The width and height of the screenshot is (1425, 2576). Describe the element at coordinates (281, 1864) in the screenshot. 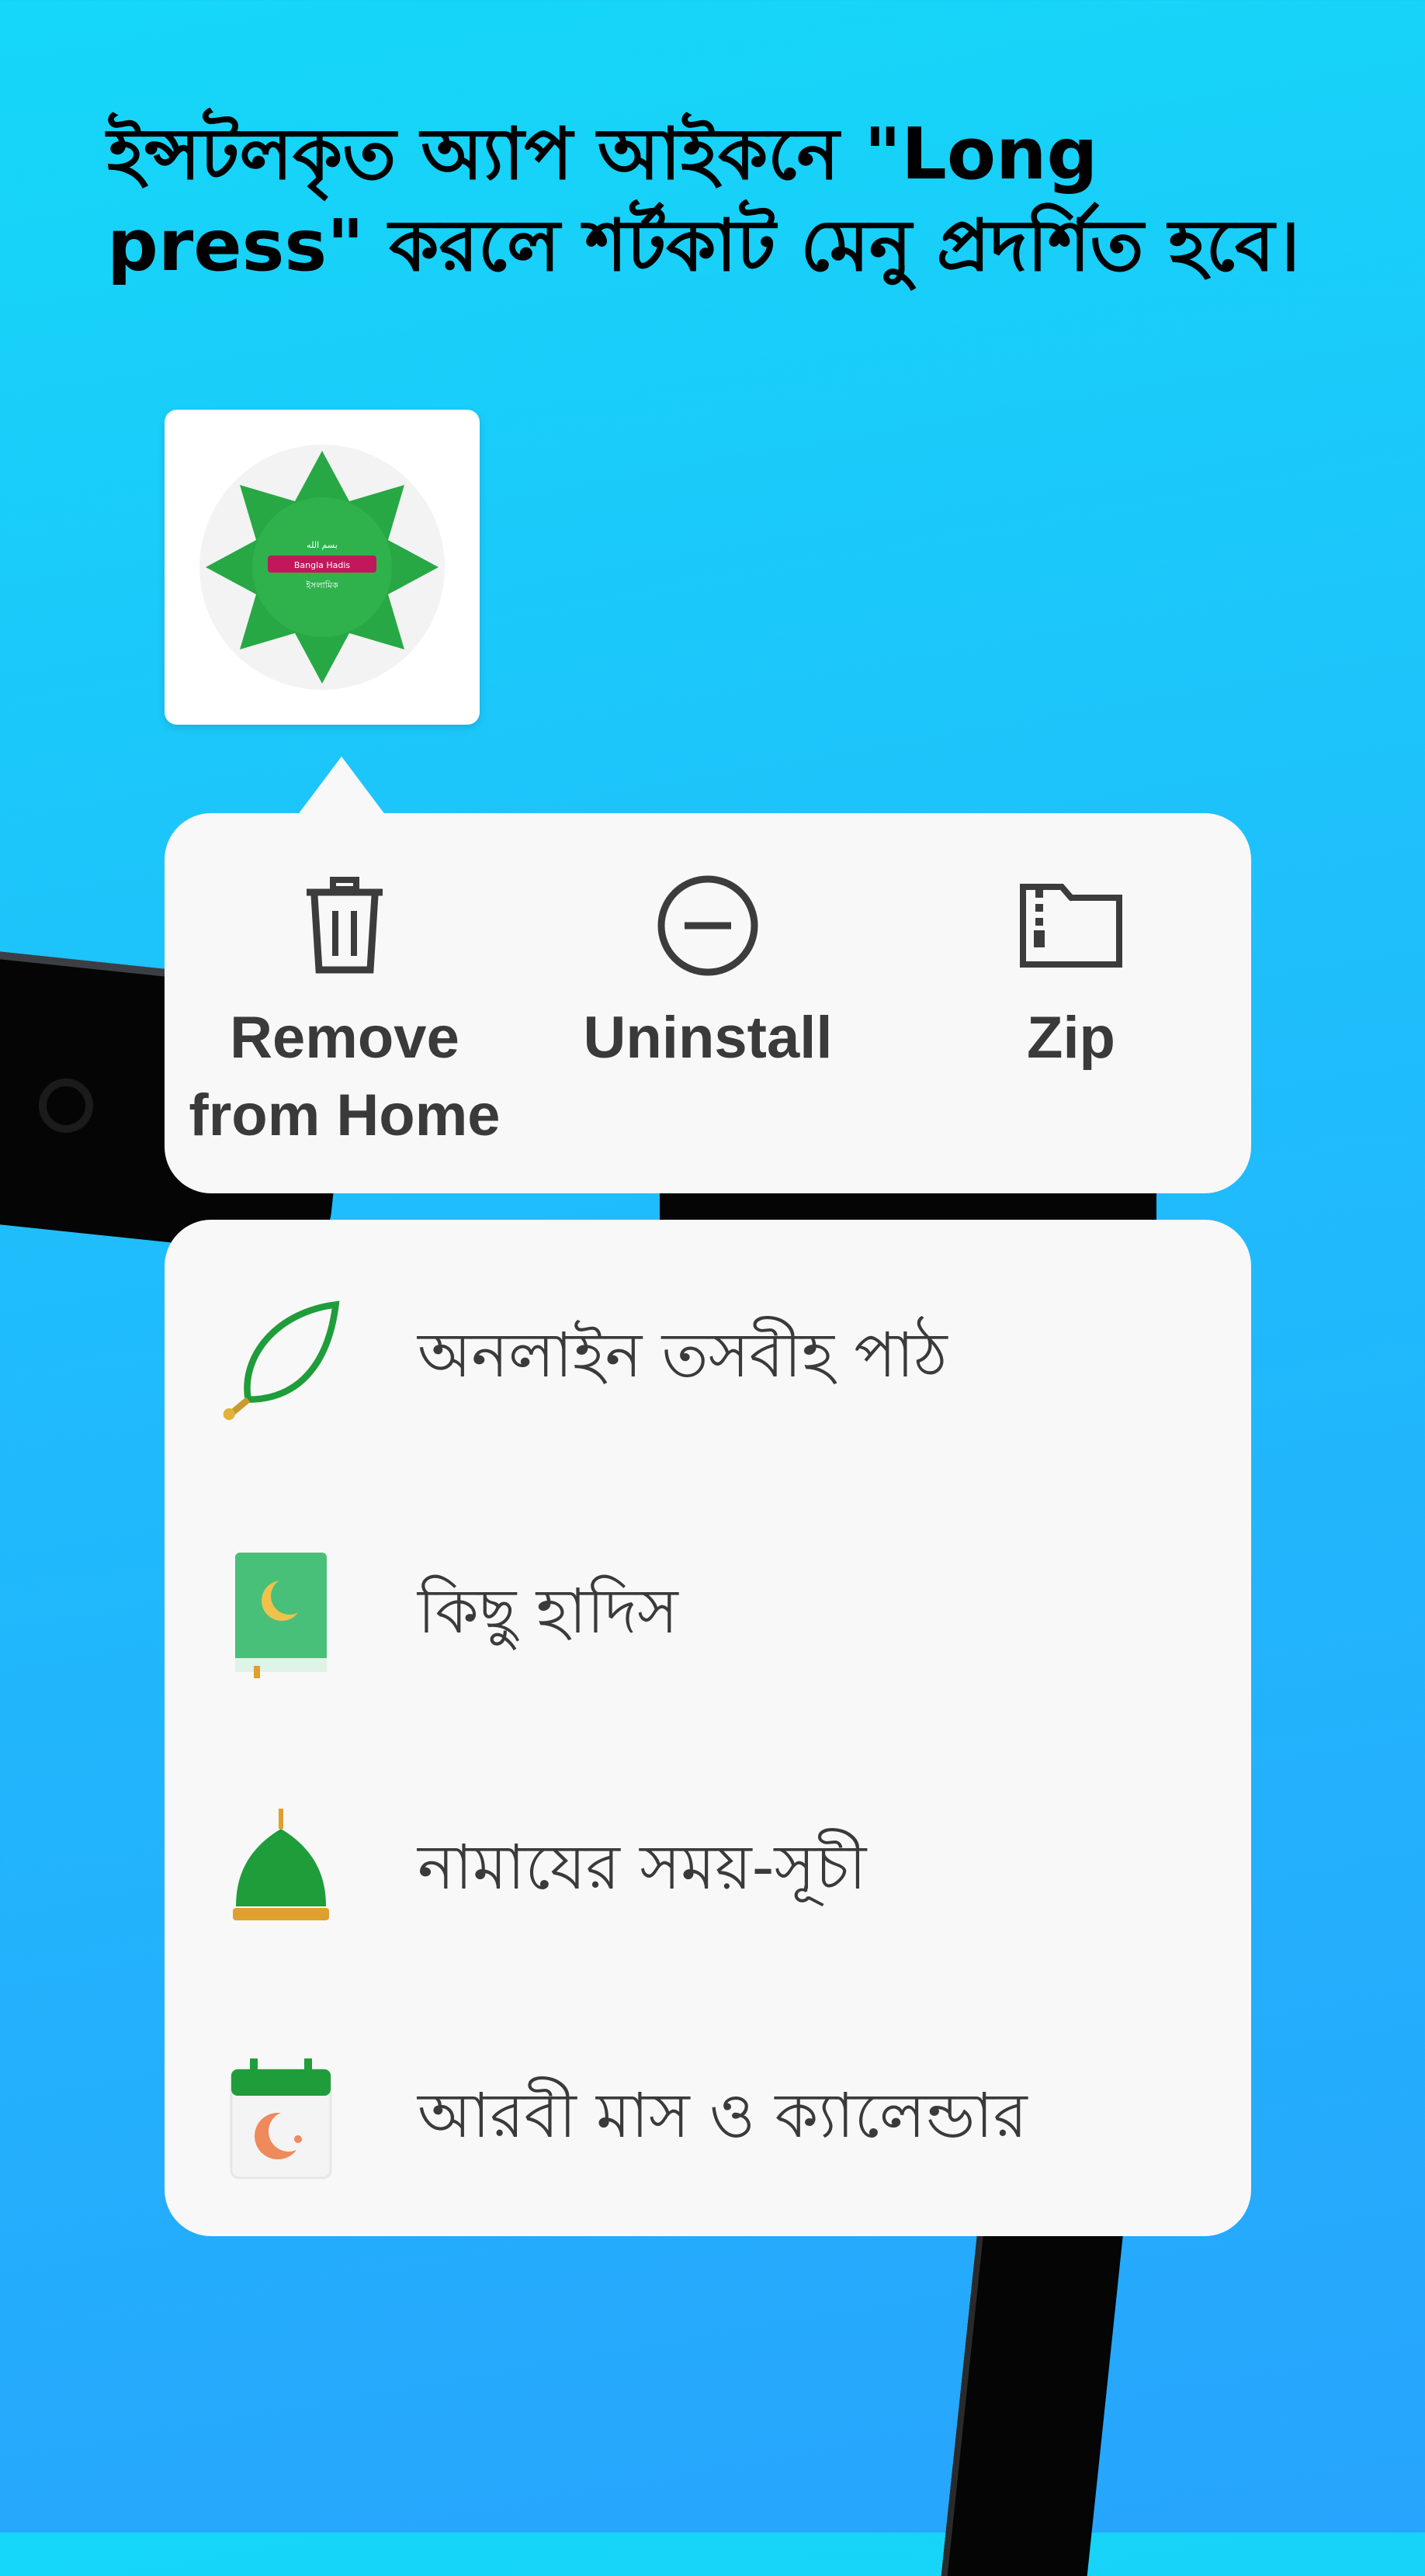

I see `mosque-dome-icon` at that location.